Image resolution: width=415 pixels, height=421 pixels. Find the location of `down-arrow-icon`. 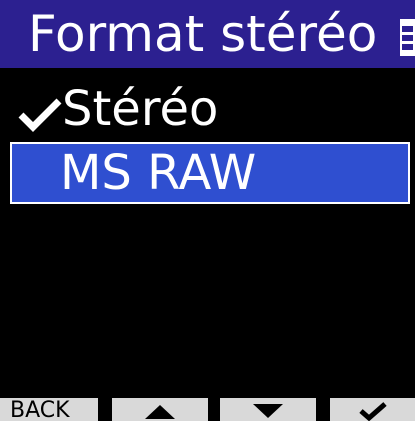

down-arrow-icon is located at coordinates (268, 411).